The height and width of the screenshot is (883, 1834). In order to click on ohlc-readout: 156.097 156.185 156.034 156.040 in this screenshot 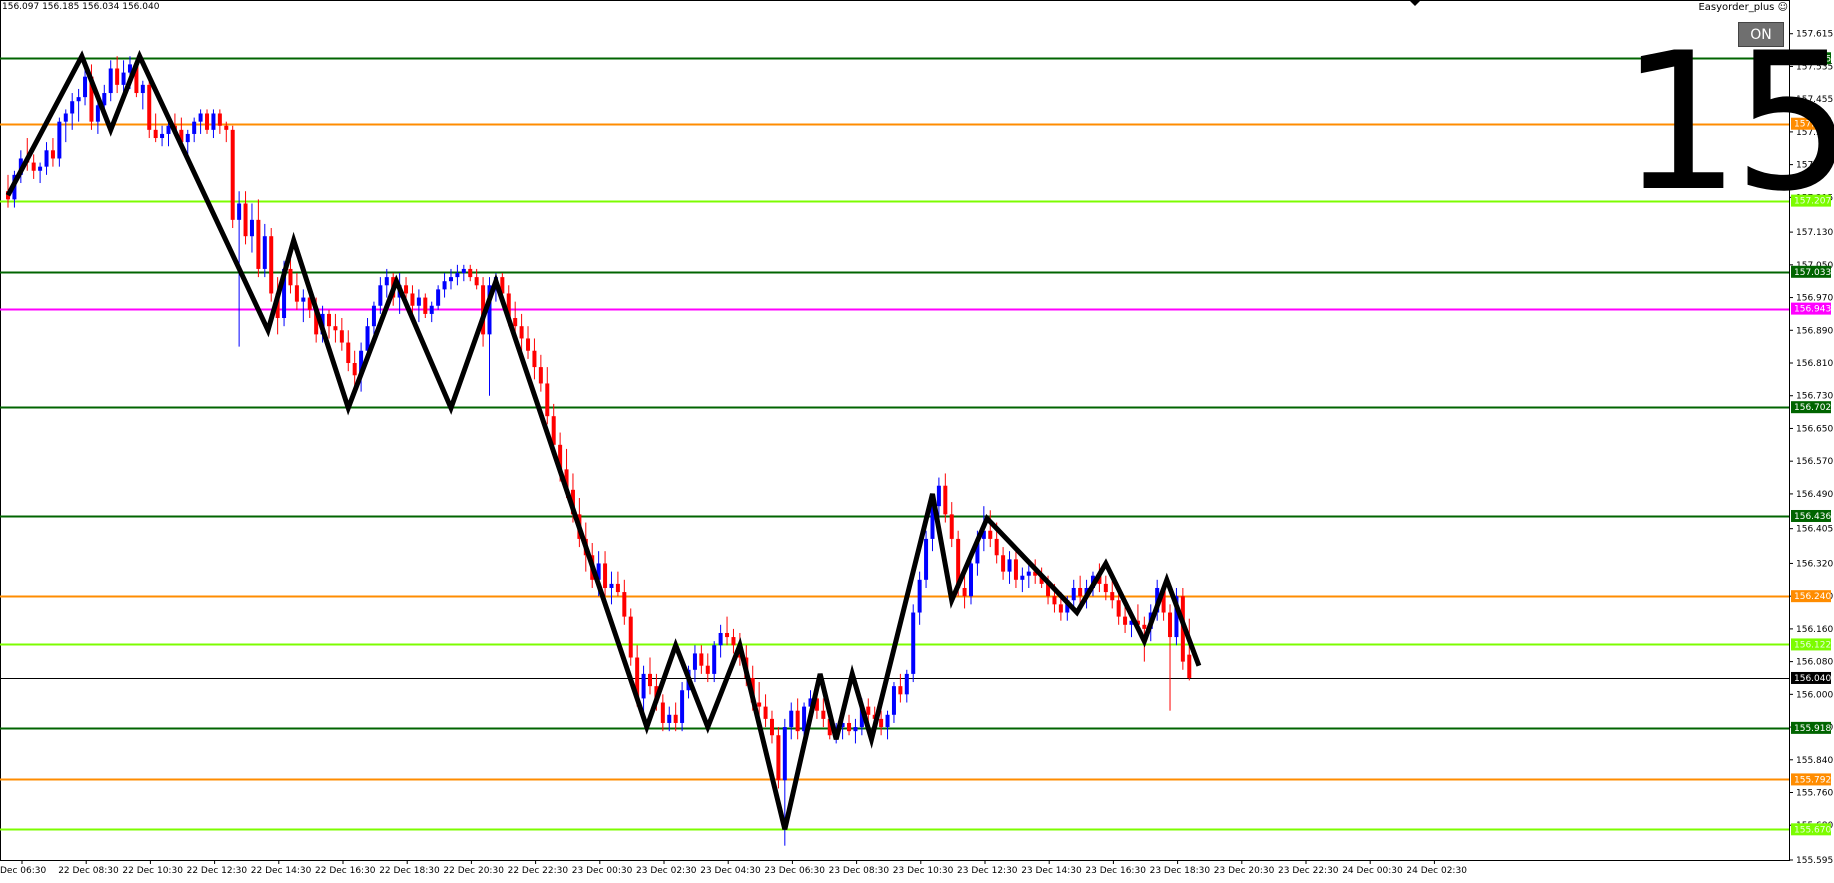, I will do `click(81, 7)`.